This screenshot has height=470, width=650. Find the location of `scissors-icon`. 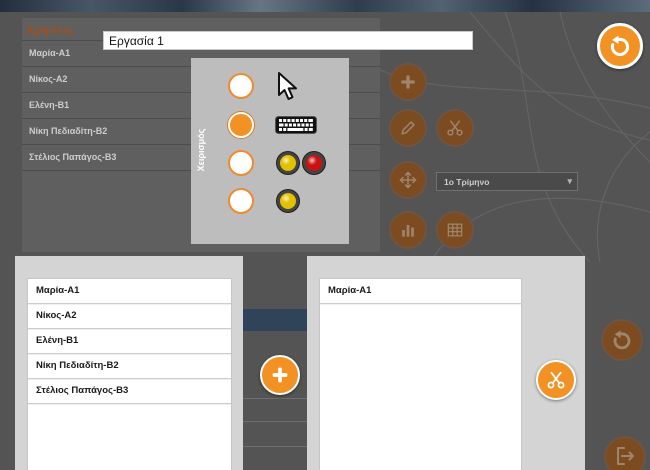

scissors-icon is located at coordinates (556, 380).